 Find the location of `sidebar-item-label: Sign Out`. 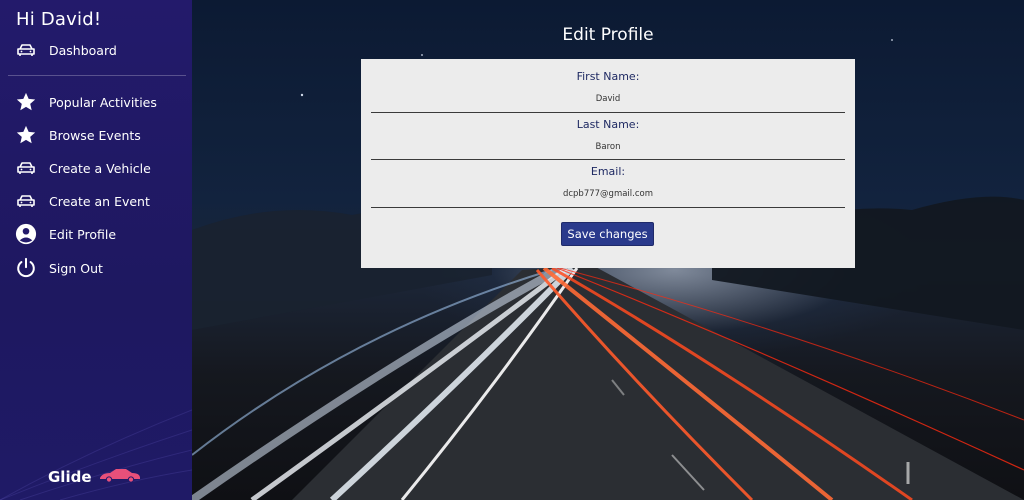

sidebar-item-label: Sign Out is located at coordinates (76, 268).